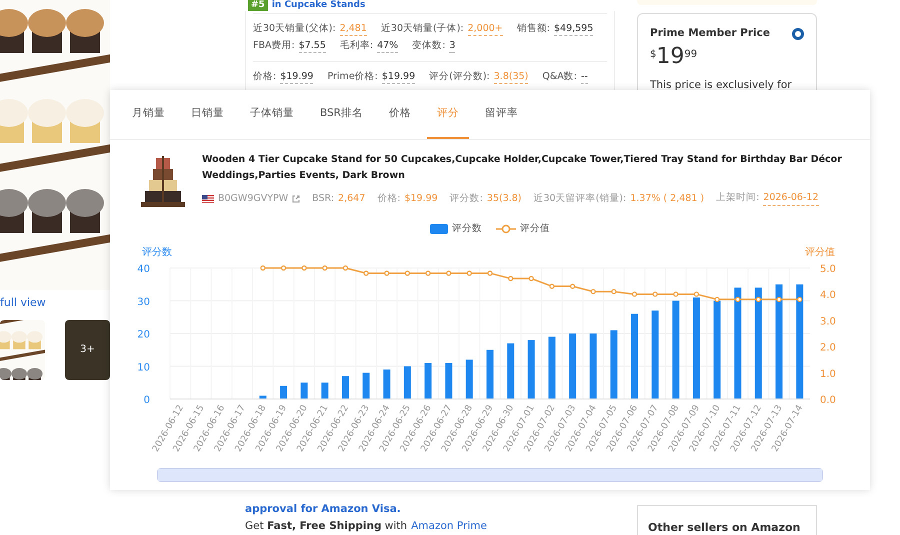  I want to click on meta-value: 2,647, so click(352, 199).